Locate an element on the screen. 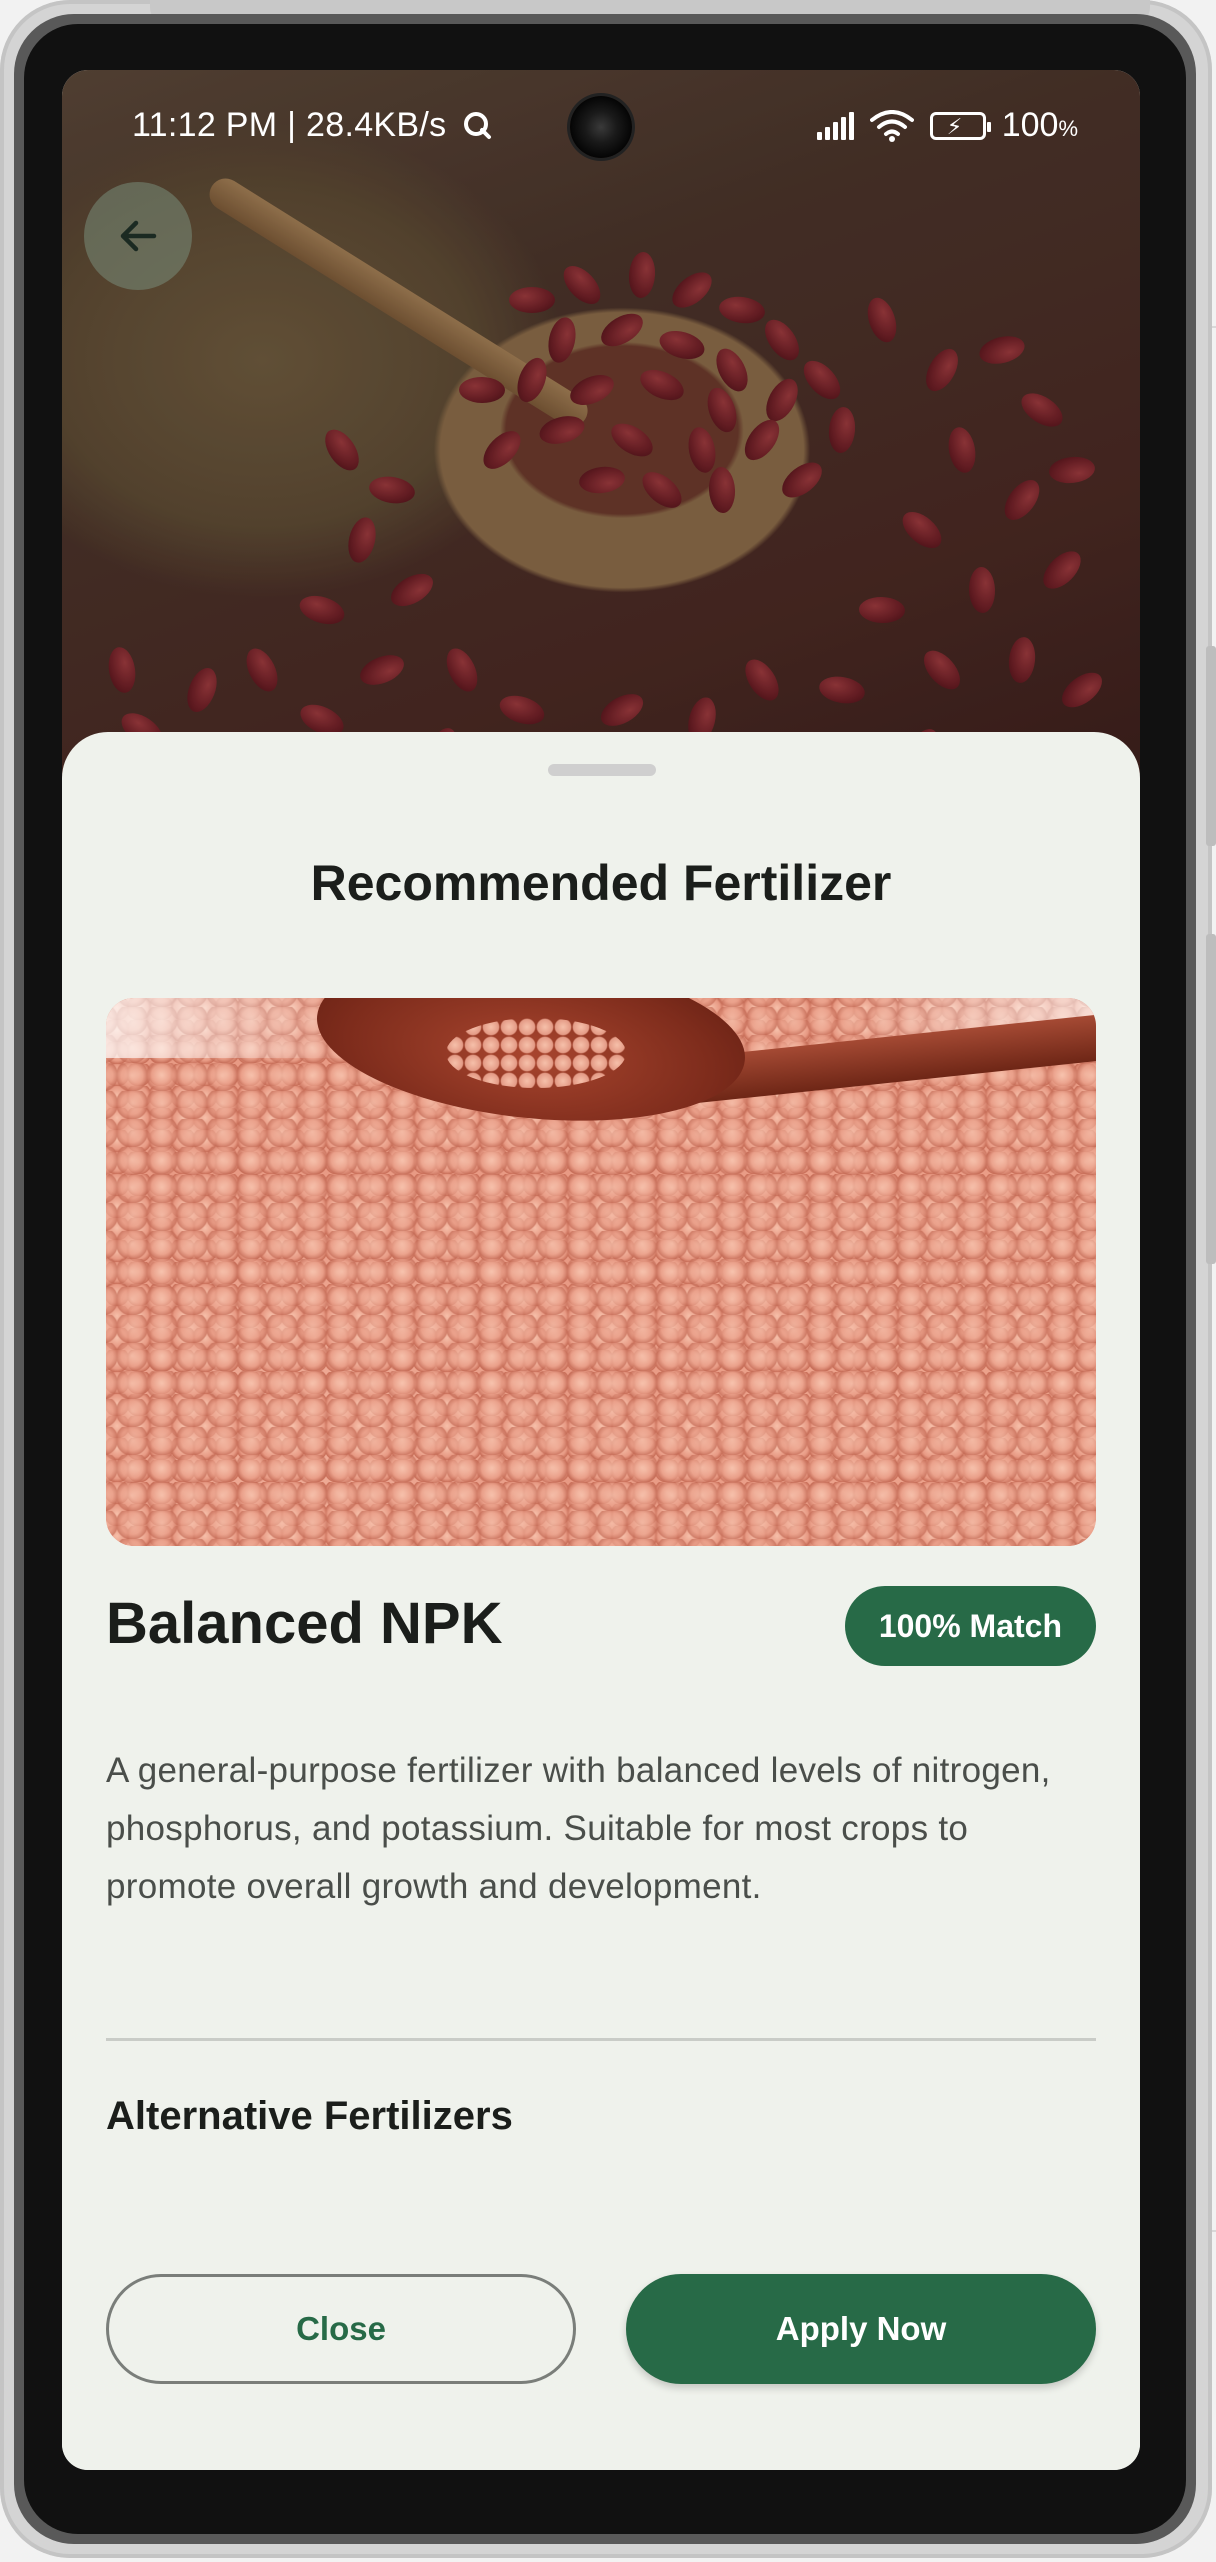 The width and height of the screenshot is (1216, 2562). status-time-speed: 11:12 PM | 28.4KB/s is located at coordinates (312, 125).